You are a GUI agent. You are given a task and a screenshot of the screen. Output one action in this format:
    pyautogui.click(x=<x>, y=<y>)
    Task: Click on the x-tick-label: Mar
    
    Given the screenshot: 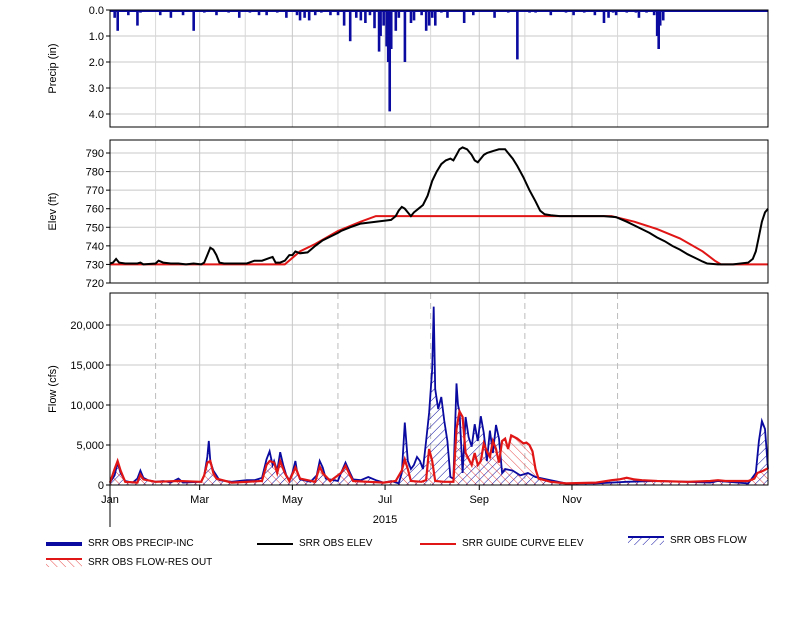 What is the action you would take?
    pyautogui.click(x=199, y=500)
    